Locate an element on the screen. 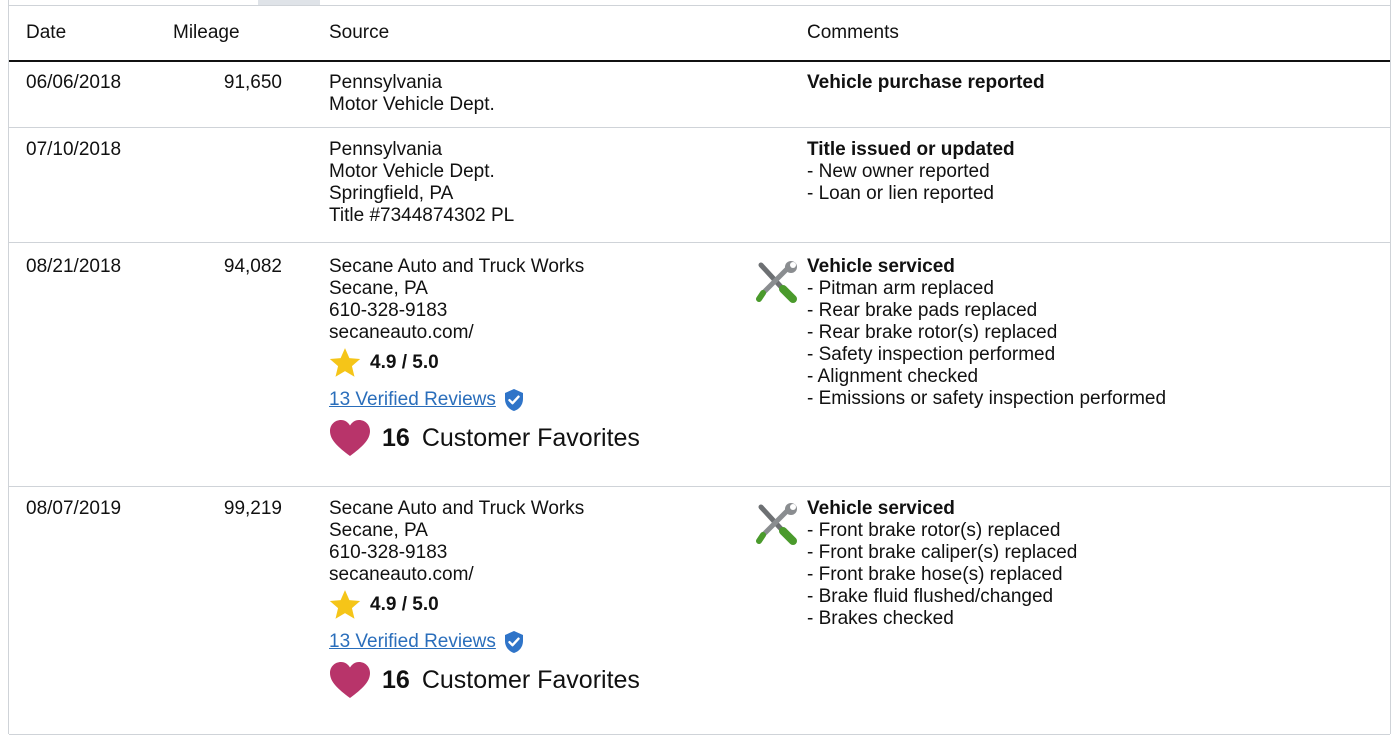 This screenshot has height=735, width=1392. comment-item: - Safety inspection performed is located at coordinates (931, 354).